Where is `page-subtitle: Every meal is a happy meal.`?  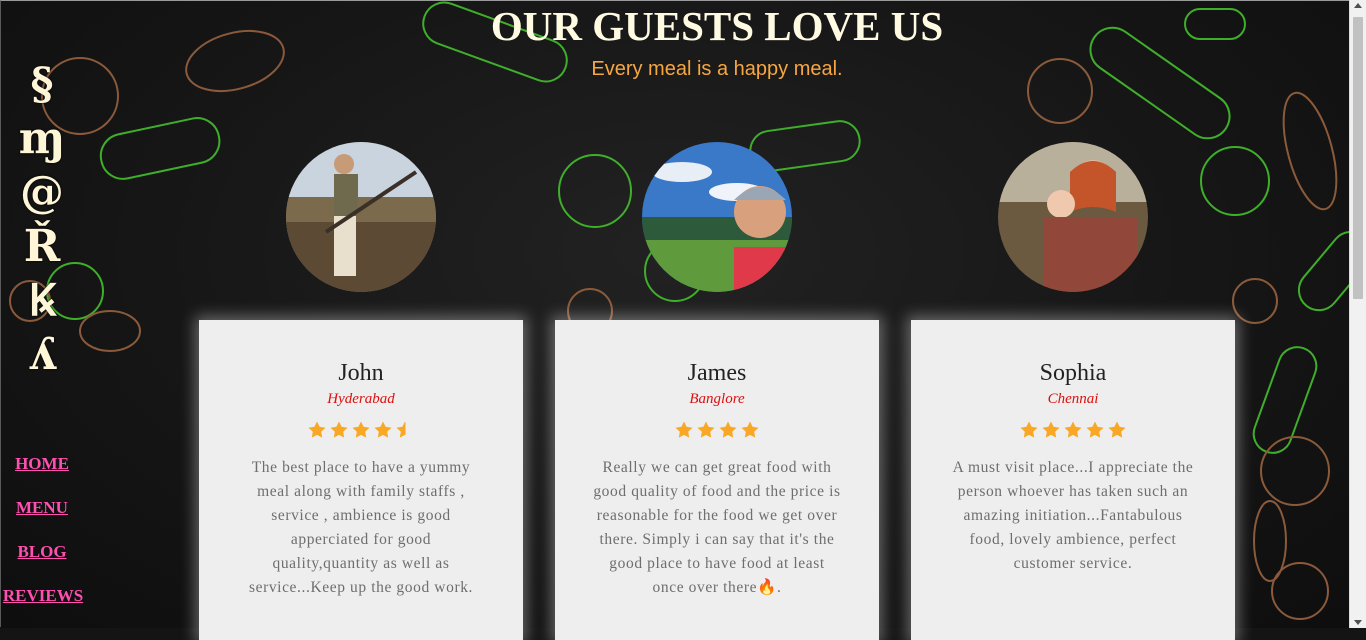
page-subtitle: Every meal is a happy meal. is located at coordinates (717, 69).